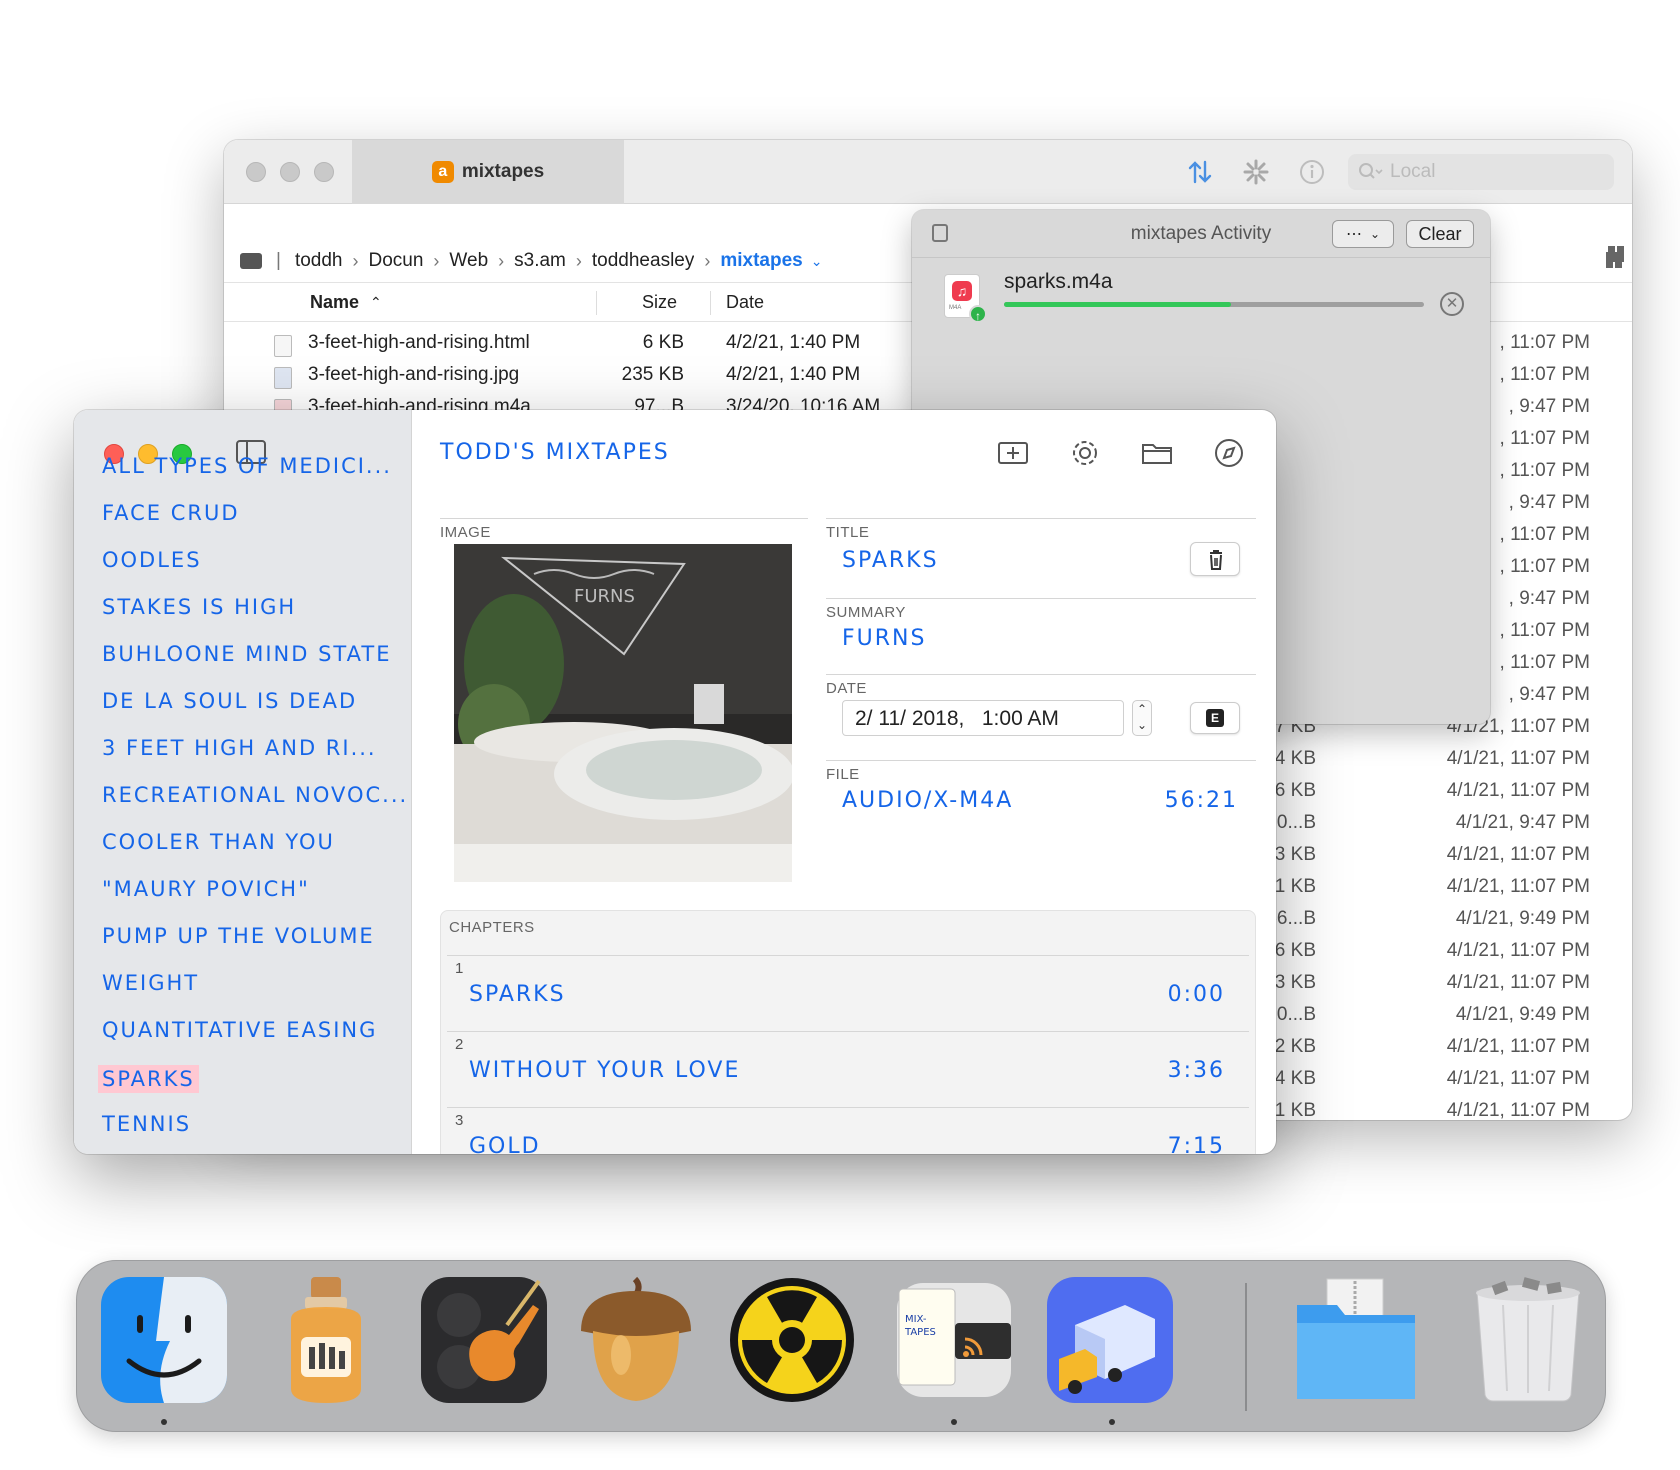 Image resolution: width=1680 pixels, height=1470 pixels. What do you see at coordinates (1452, 304) in the screenshot?
I see `cancel-transfer-icon: ✕` at bounding box center [1452, 304].